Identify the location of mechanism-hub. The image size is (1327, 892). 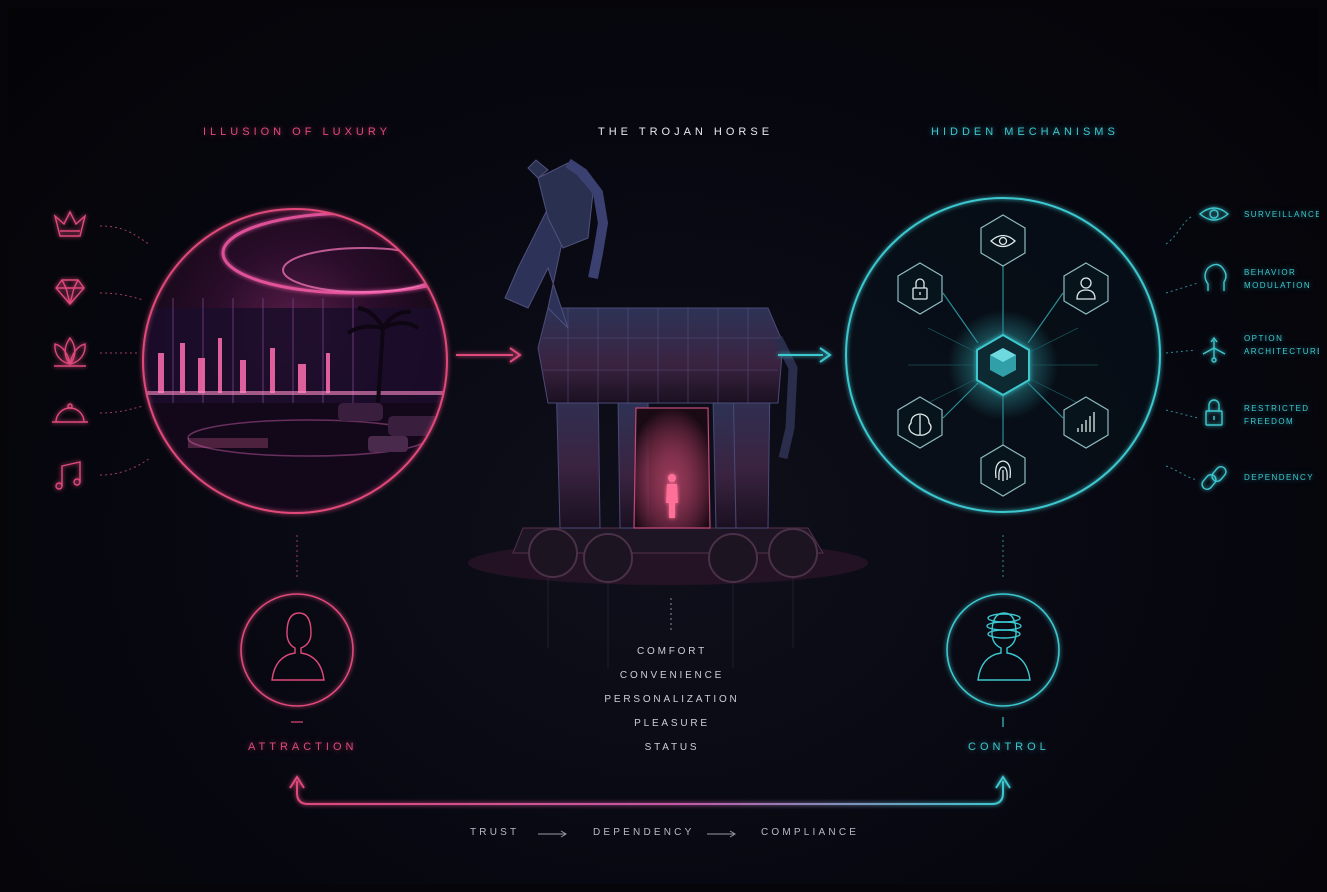
(1003, 355).